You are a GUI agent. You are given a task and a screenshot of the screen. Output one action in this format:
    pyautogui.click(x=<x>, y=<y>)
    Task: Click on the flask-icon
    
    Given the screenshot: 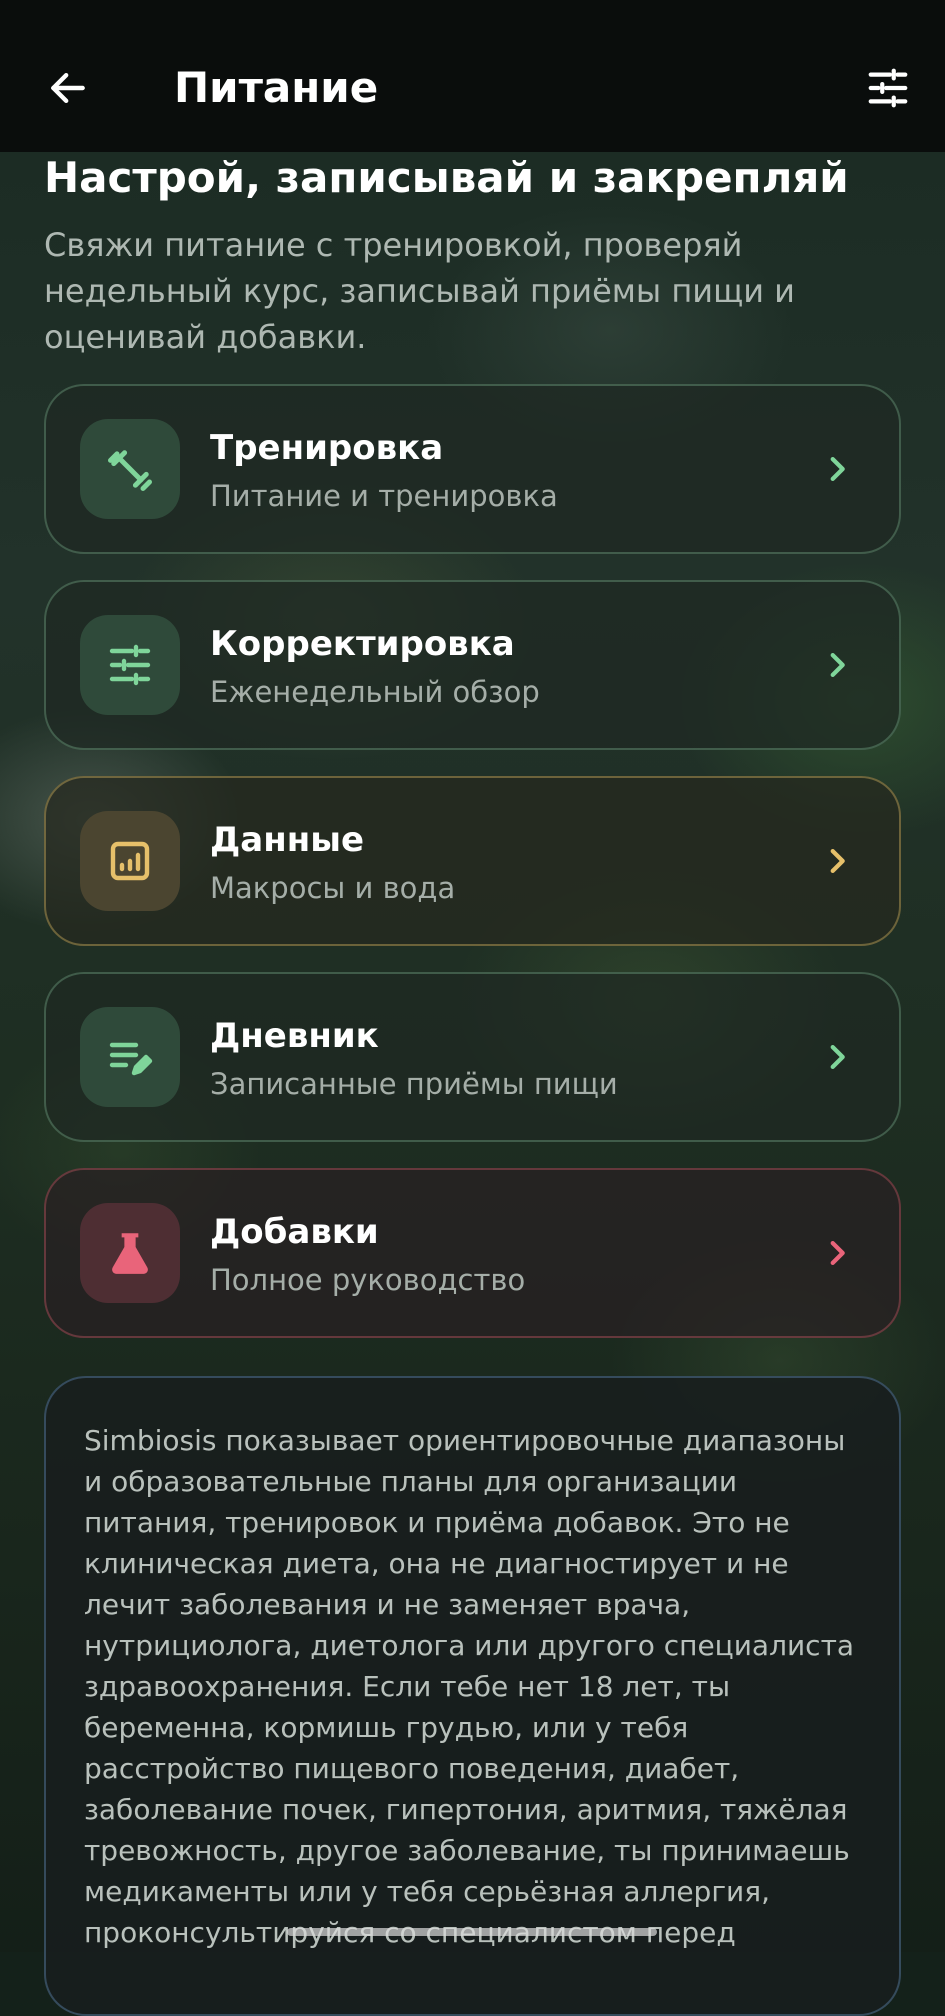 What is the action you would take?
    pyautogui.click(x=130, y=1253)
    